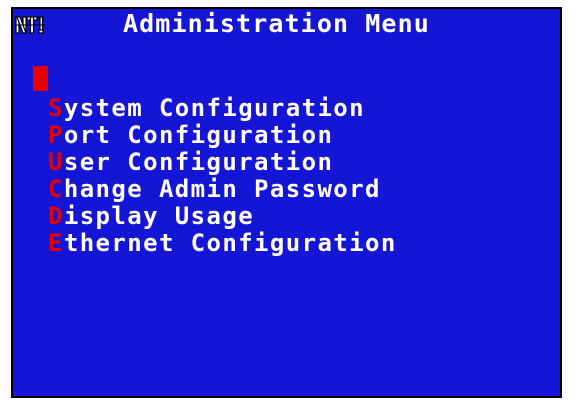 This screenshot has width=575, height=406. I want to click on menu-item-change-admin-password: Change Admin Password, so click(222, 189).